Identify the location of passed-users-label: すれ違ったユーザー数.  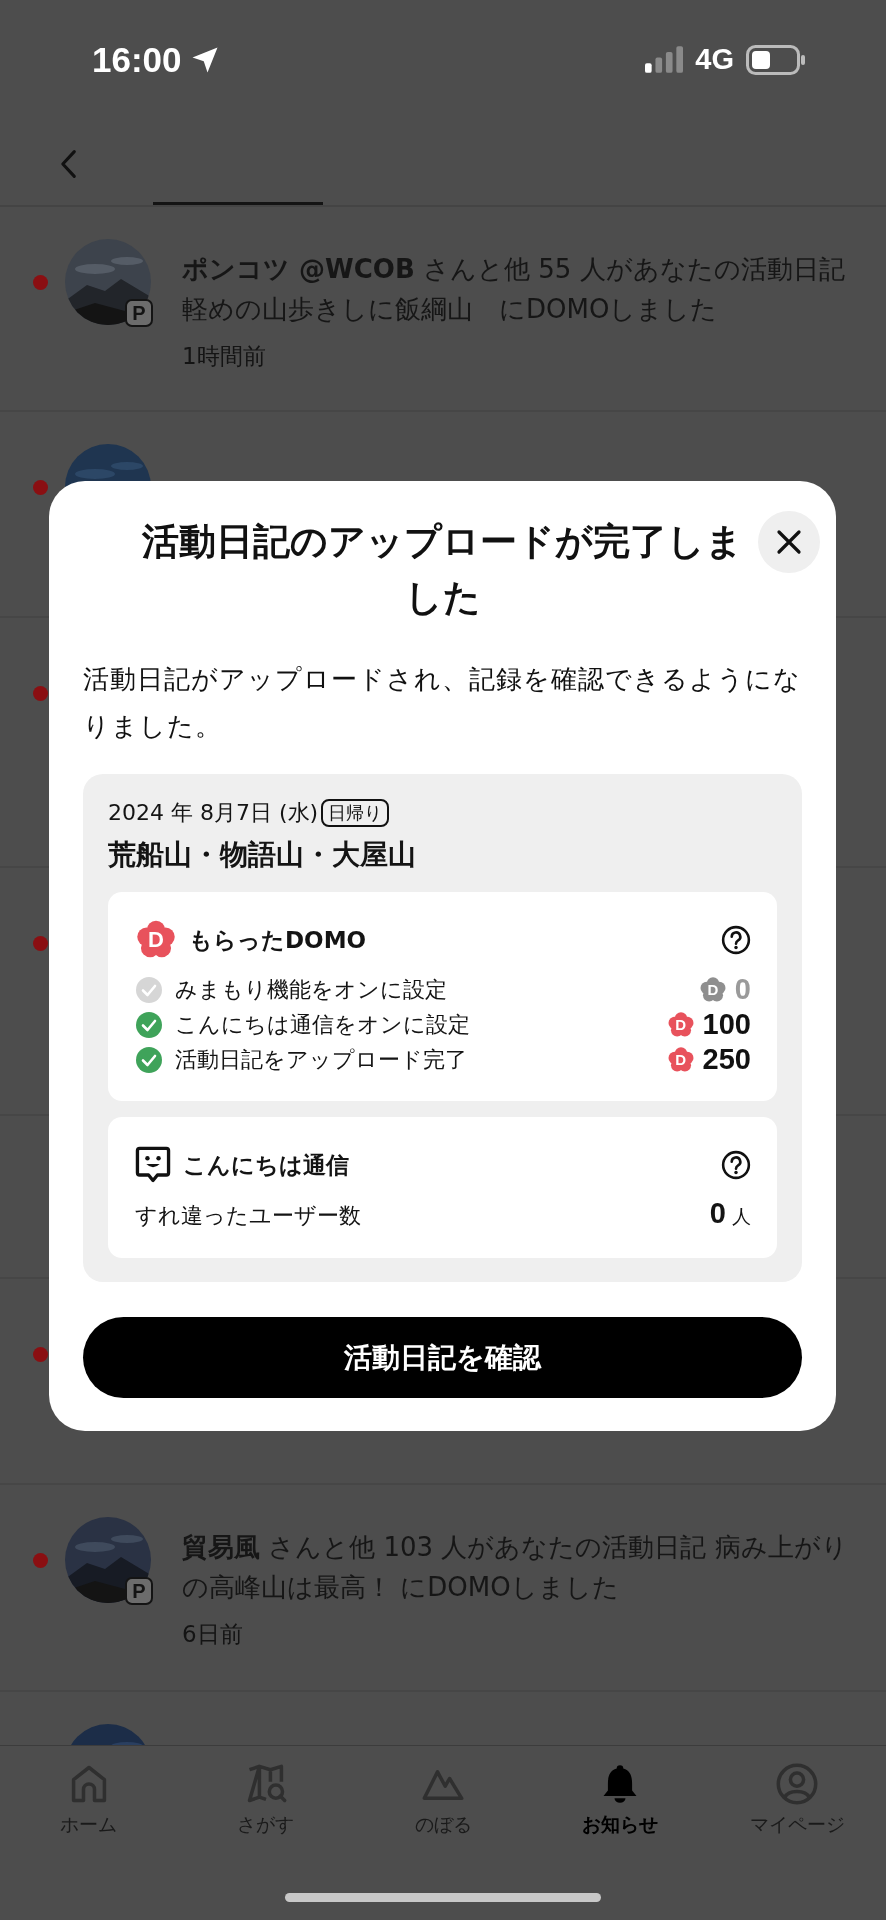
(248, 1216).